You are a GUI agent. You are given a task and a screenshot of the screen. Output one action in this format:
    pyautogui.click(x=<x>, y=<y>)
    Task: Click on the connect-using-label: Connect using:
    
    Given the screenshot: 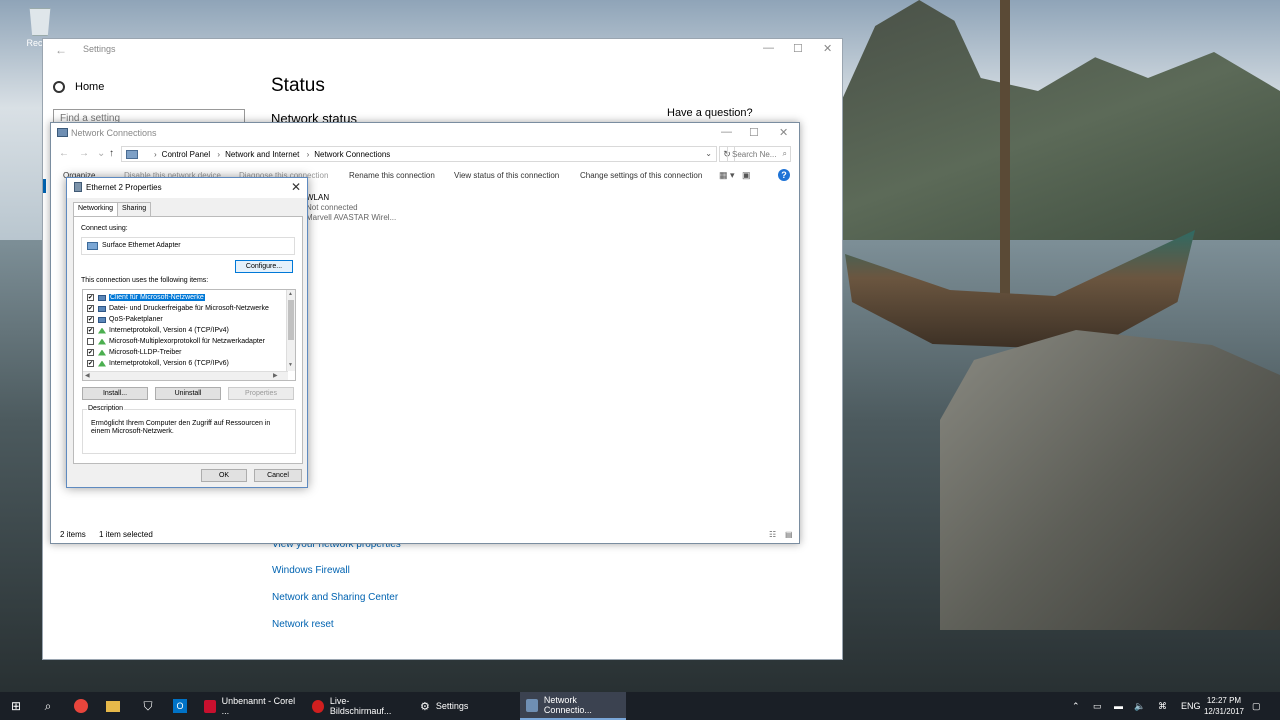 What is the action you would take?
    pyautogui.click(x=104, y=228)
    